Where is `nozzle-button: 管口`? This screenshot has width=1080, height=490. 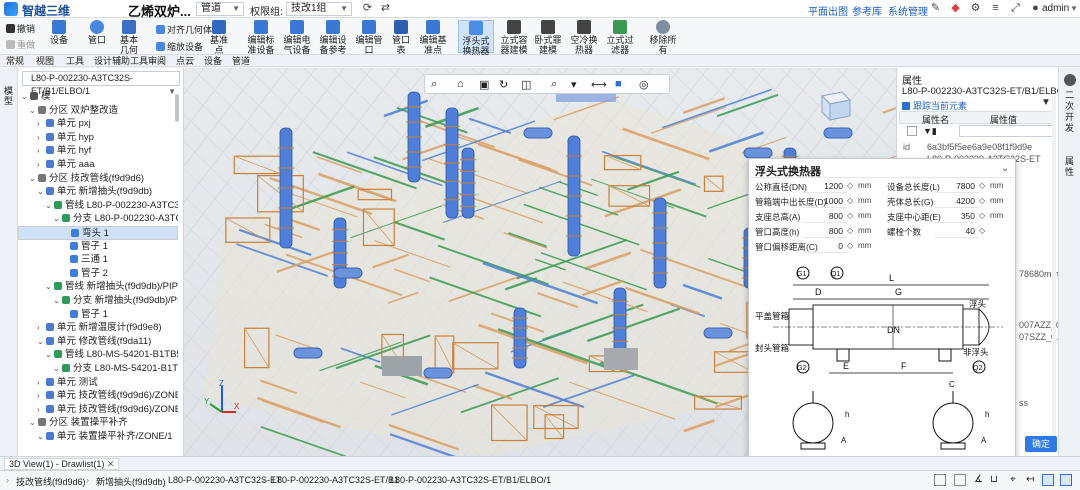 nozzle-button: 管口 is located at coordinates (97, 32).